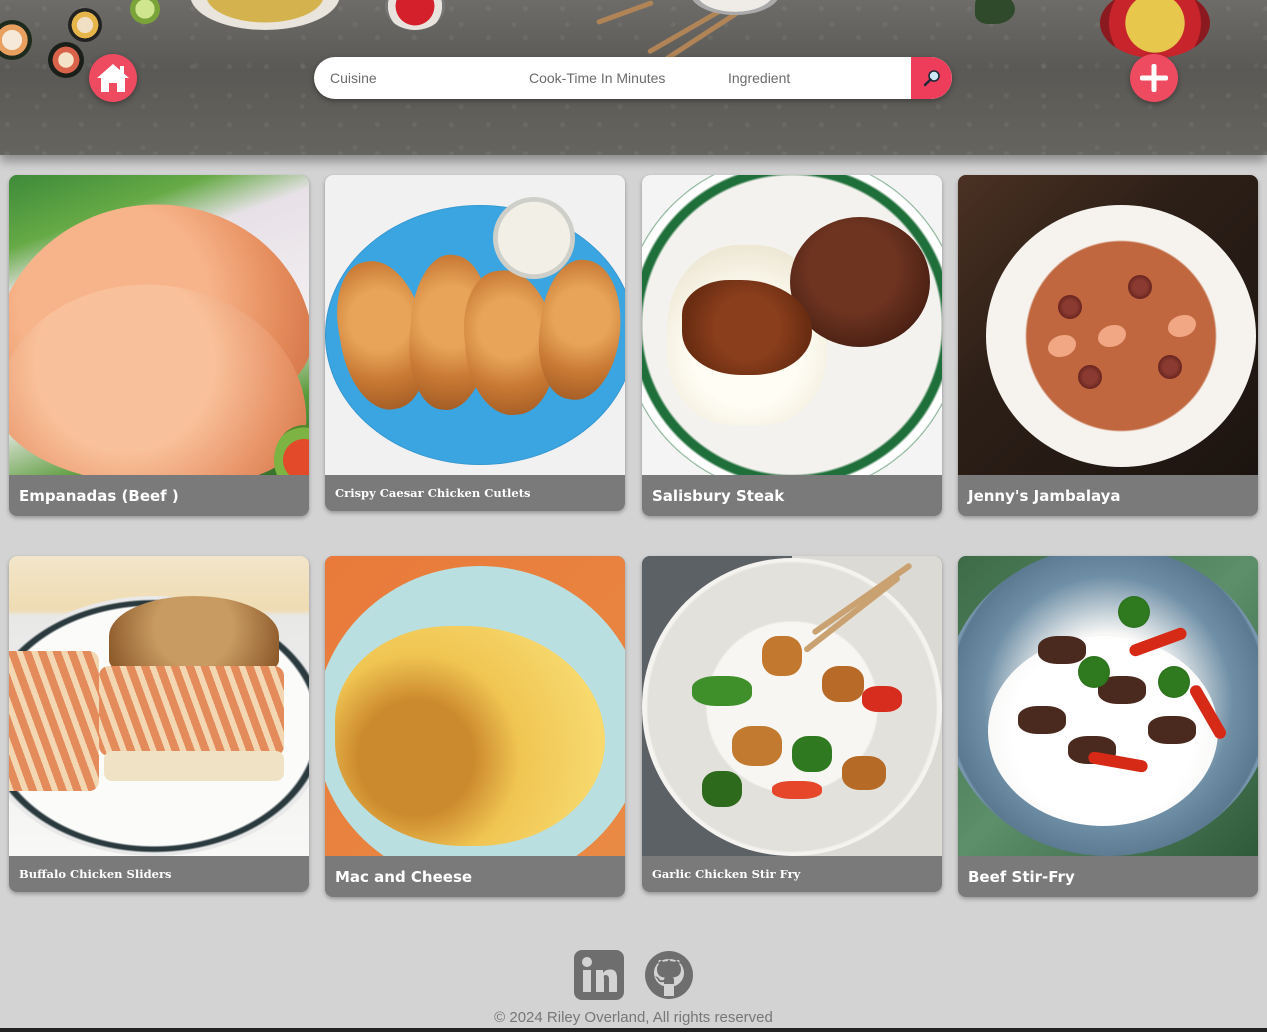 This screenshot has height=1032, width=1267. I want to click on cuisine-input, so click(429, 78).